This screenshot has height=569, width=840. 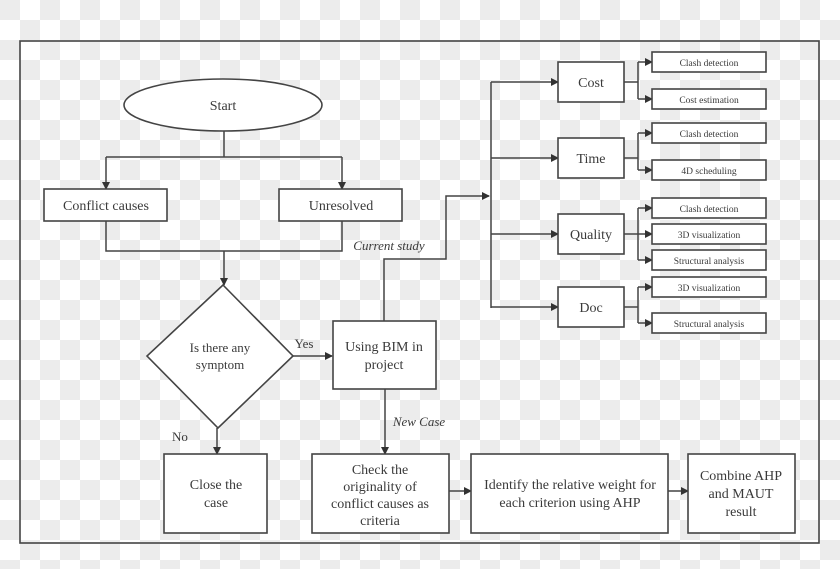 I want to click on using-bim-node, so click(x=384, y=355).